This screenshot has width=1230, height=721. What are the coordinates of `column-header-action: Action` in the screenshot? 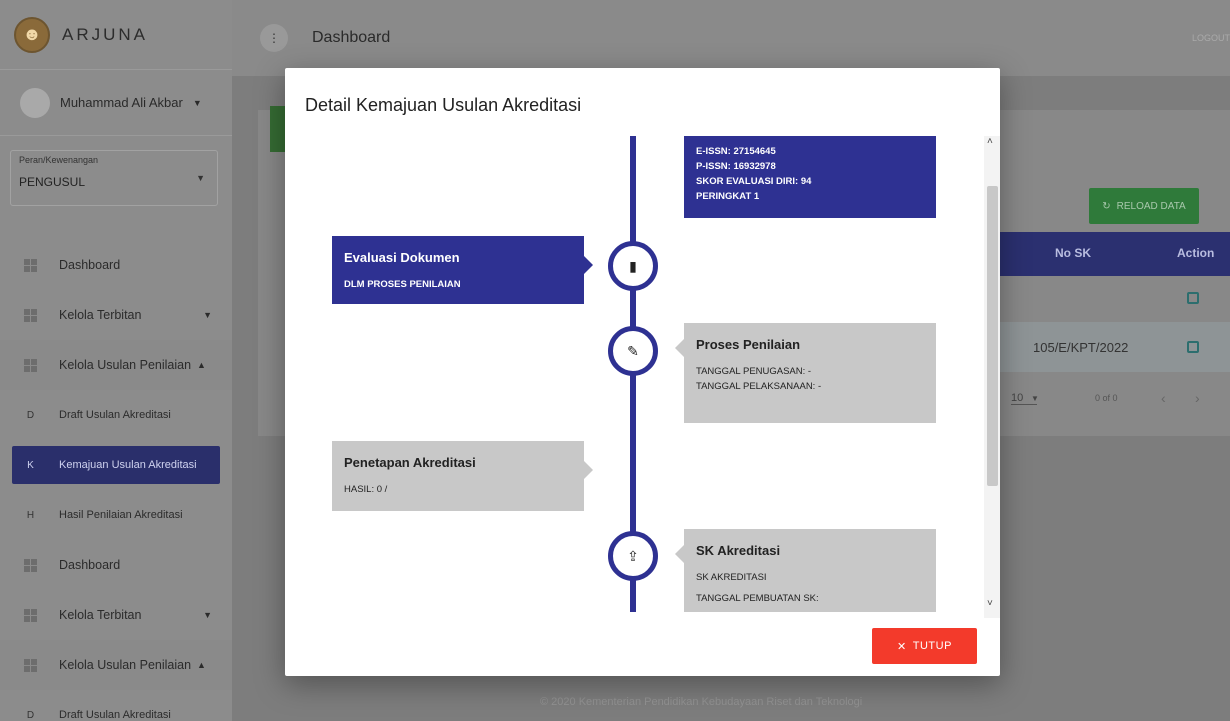 It's located at (1196, 253).